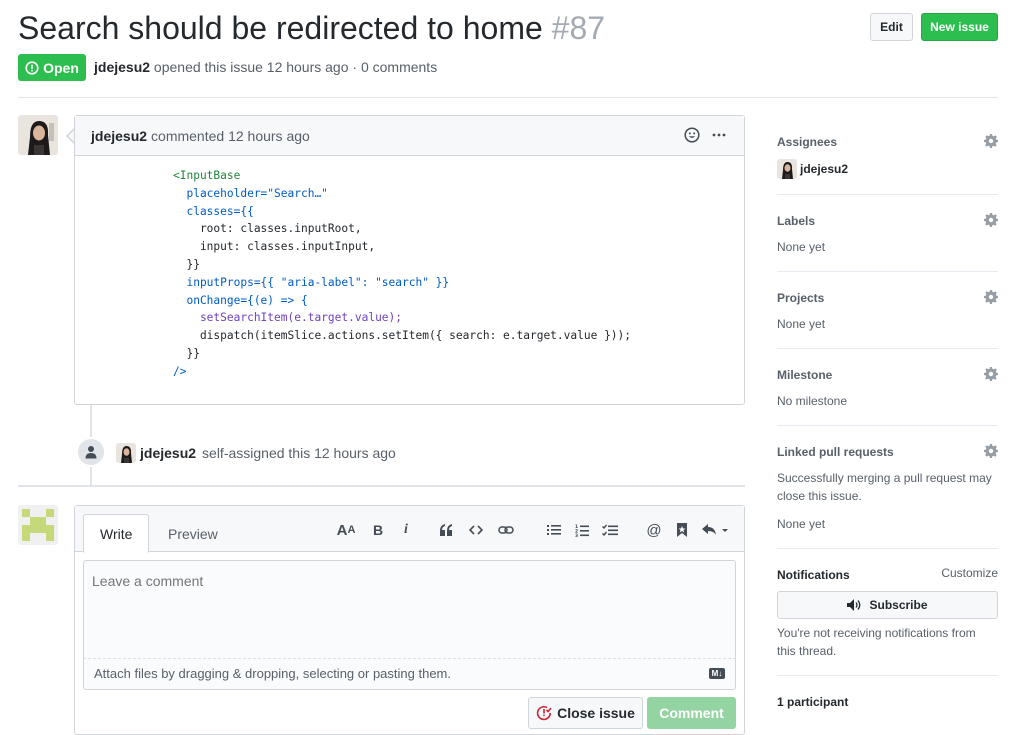 The height and width of the screenshot is (735, 1018). I want to click on sidebar-projects: Projects, so click(887, 298).